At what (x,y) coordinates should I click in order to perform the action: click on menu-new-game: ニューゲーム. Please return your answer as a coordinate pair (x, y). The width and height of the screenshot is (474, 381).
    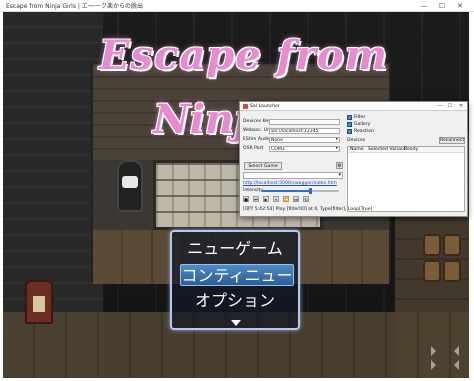
    Looking at the image, I should click on (235, 249).